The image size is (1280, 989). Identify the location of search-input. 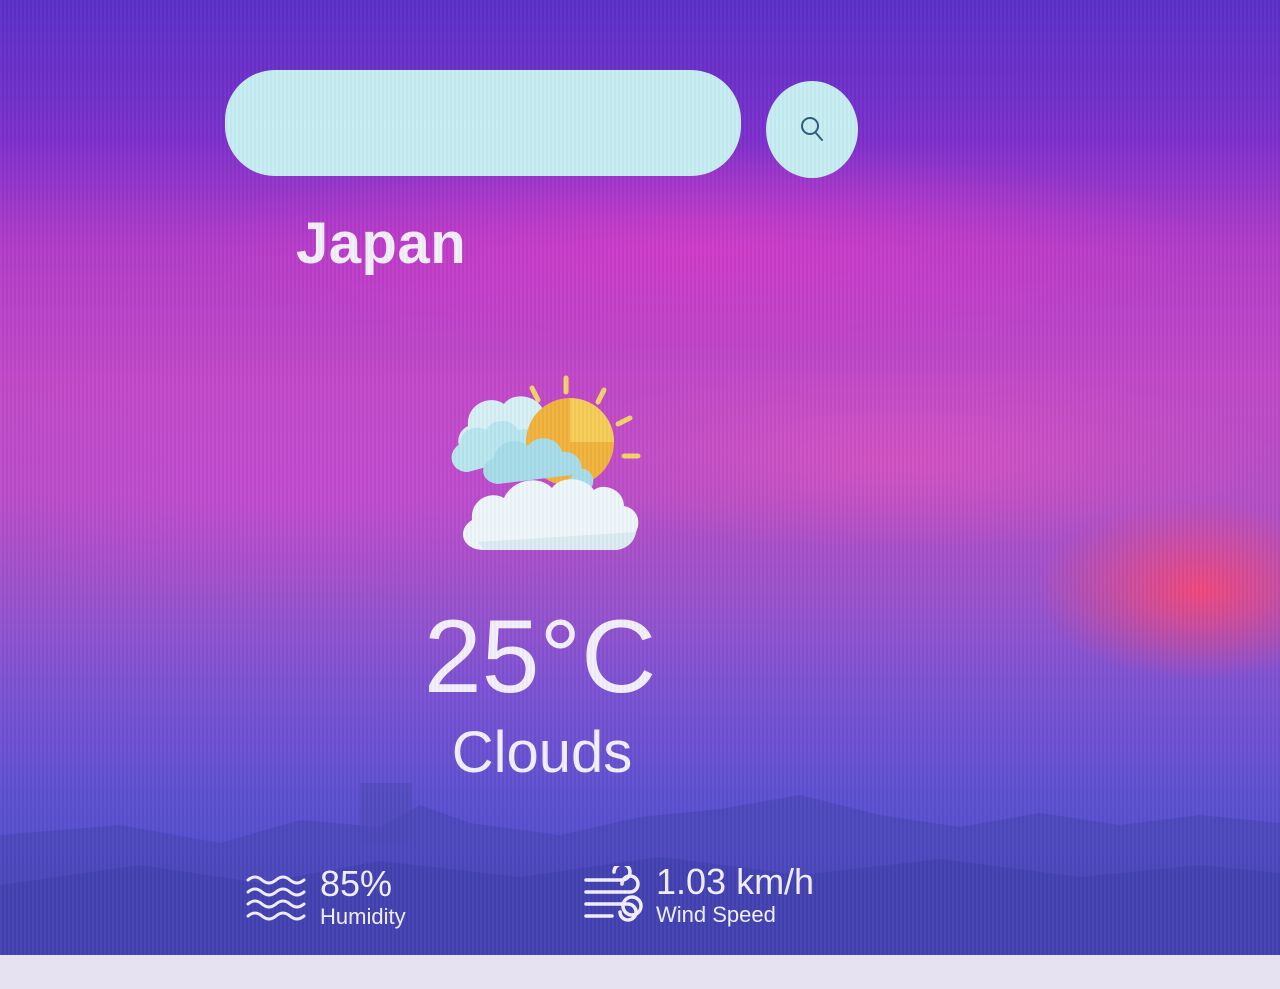
(483, 123).